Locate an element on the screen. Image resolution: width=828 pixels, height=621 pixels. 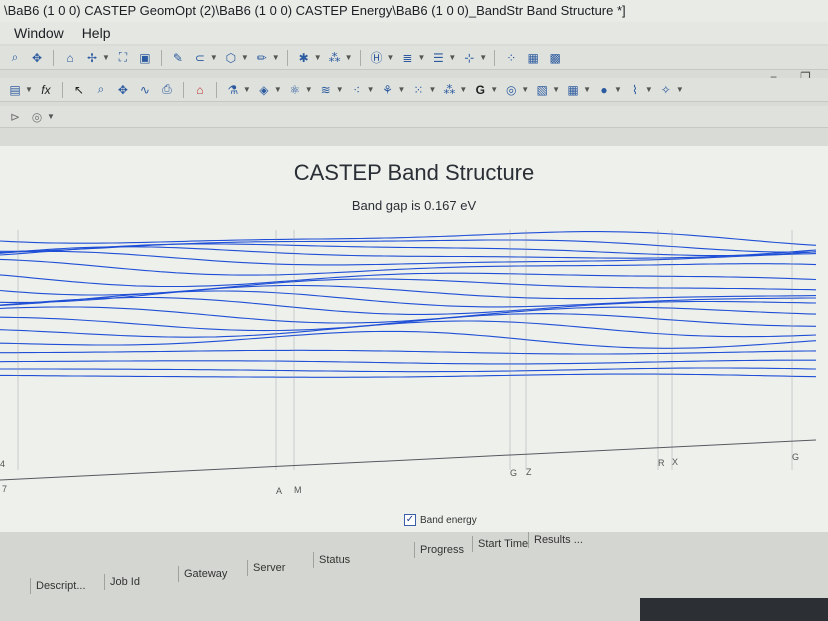
menu-help: Help is located at coordinates (96, 33).